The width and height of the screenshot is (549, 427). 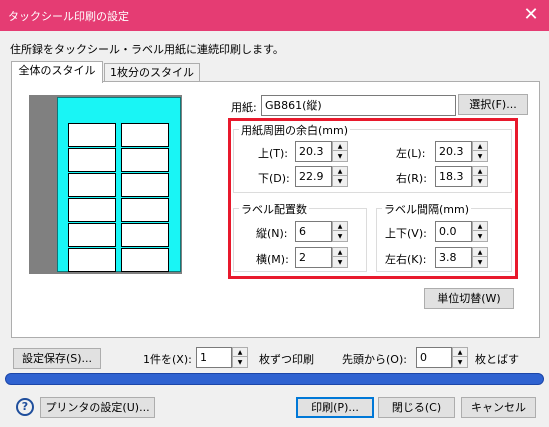 What do you see at coordinates (274, 379) in the screenshot?
I see `progress-bar` at bounding box center [274, 379].